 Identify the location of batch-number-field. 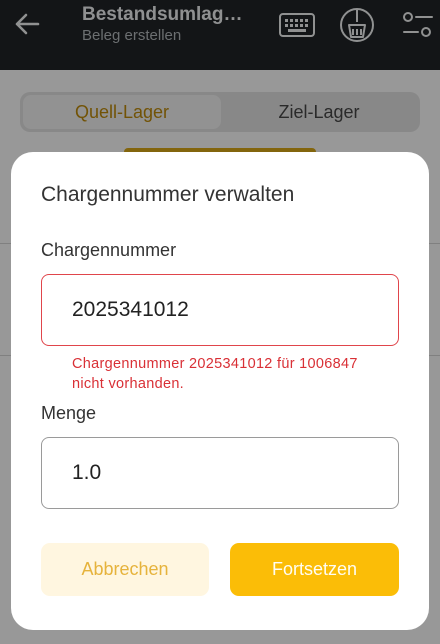
(220, 310).